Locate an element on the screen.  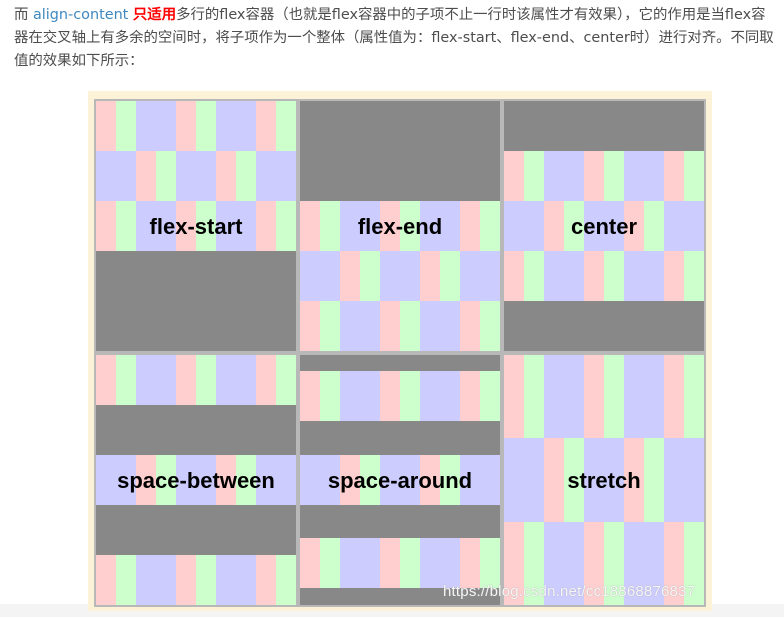
align-content-link: align-content is located at coordinates (80, 15).